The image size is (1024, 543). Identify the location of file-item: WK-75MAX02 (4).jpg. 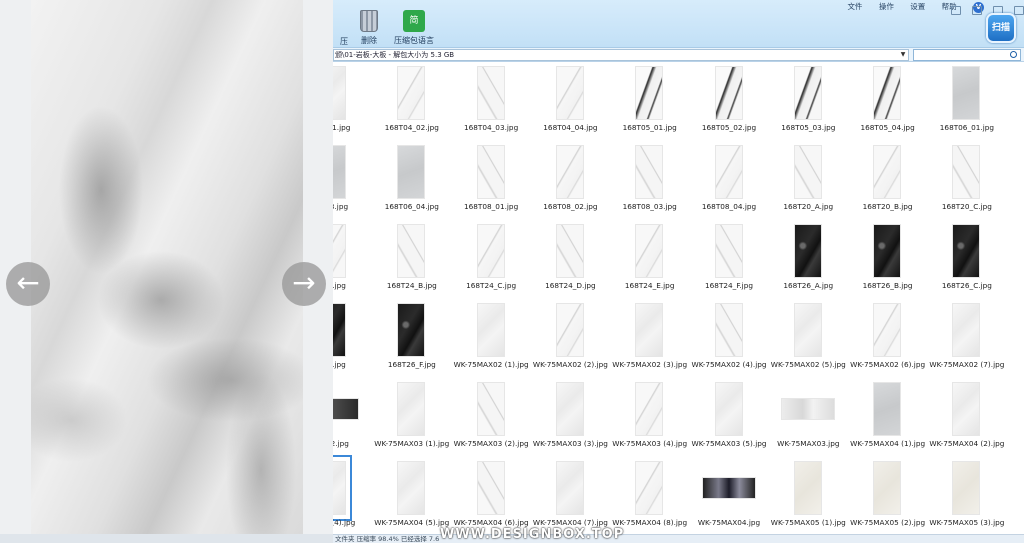
(729, 338).